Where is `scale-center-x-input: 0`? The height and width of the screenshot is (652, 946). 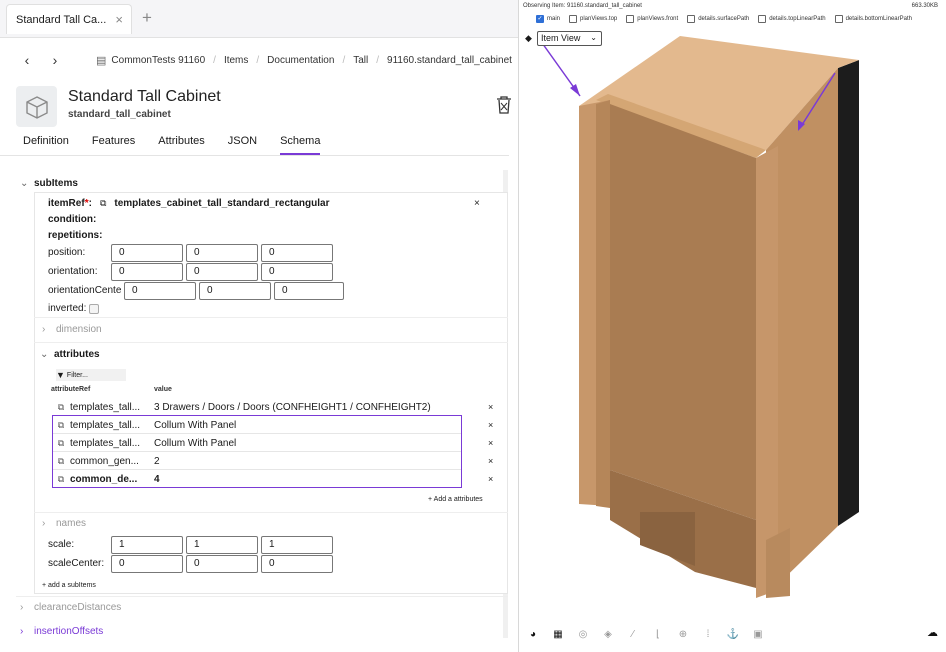 scale-center-x-input: 0 is located at coordinates (147, 564).